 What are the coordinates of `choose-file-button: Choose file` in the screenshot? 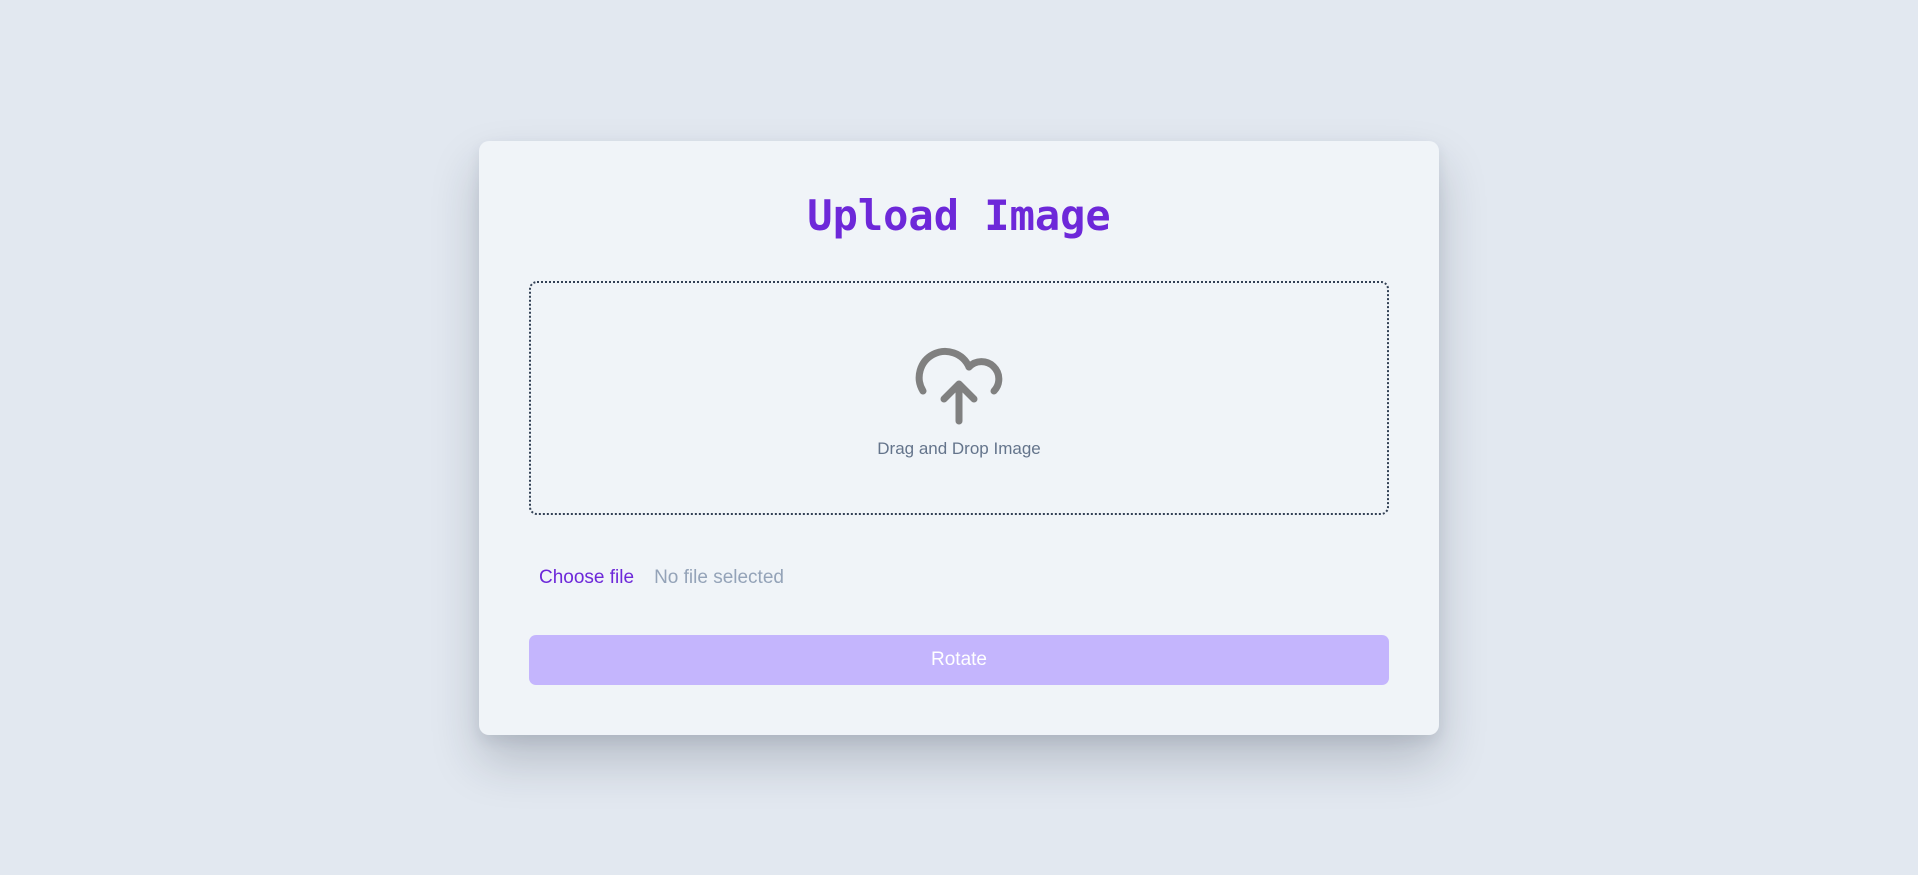 It's located at (586, 578).